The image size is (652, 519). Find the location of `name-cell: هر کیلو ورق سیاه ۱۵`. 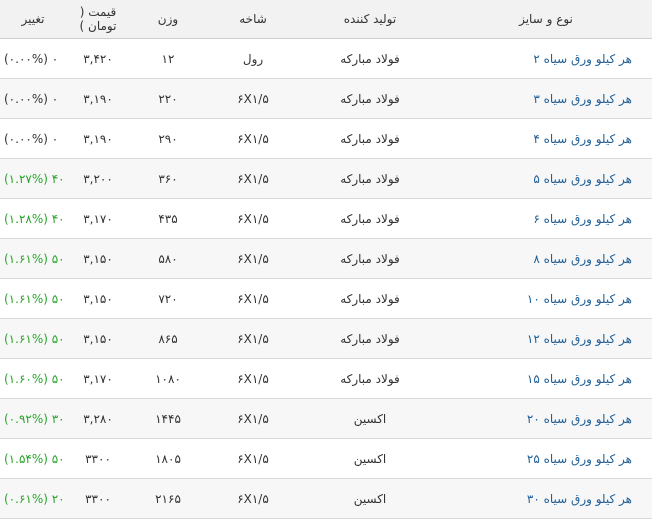

name-cell: هر کیلو ورق سیاه ۱۵ is located at coordinates (546, 378).